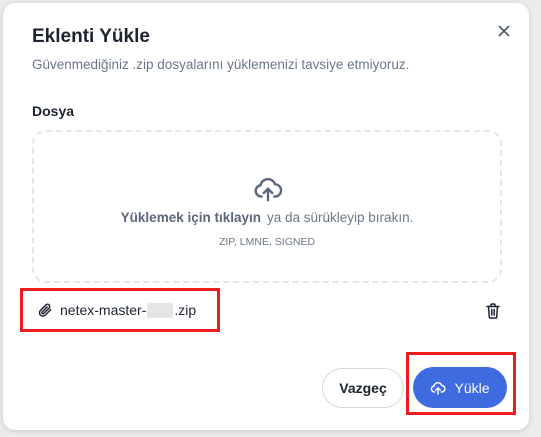 This screenshot has height=437, width=541. Describe the element at coordinates (461, 383) in the screenshot. I see `upload-button-highlight` at that location.